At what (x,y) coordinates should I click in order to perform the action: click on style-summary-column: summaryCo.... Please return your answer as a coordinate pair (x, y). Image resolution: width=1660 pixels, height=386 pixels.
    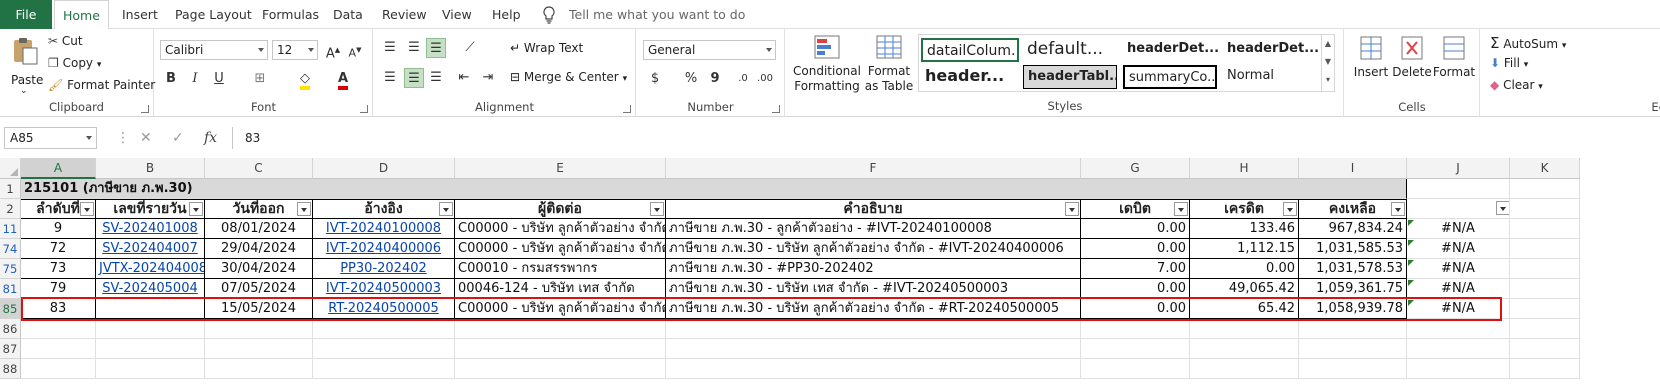
    Looking at the image, I should click on (1170, 77).